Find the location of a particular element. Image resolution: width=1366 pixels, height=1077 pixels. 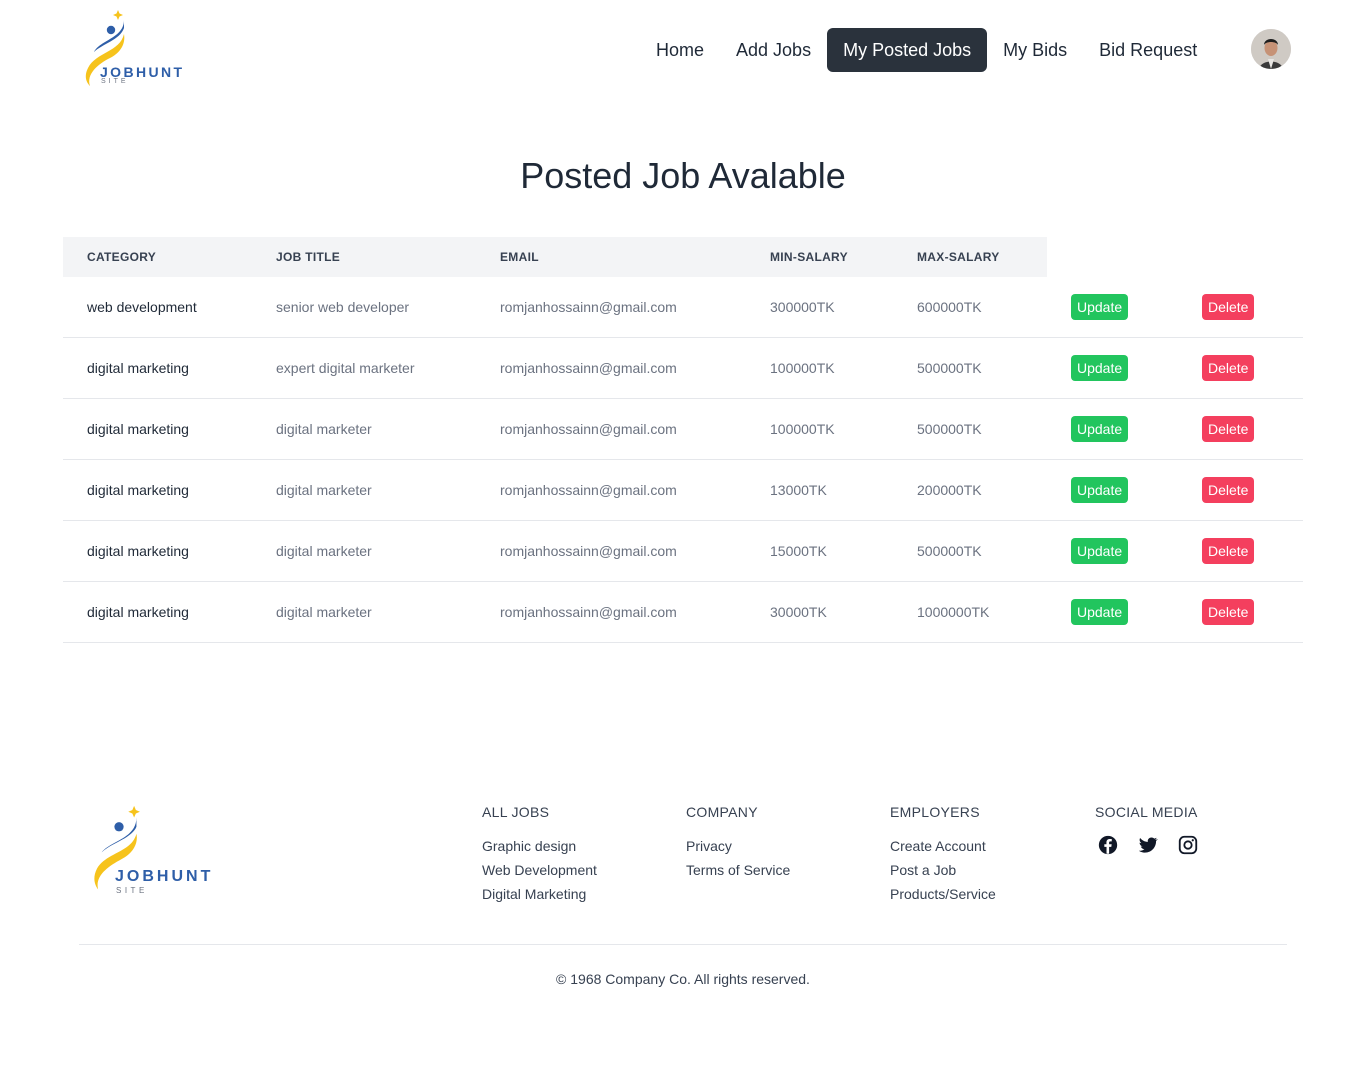

header-job-title: JOB TITLE is located at coordinates (308, 257).